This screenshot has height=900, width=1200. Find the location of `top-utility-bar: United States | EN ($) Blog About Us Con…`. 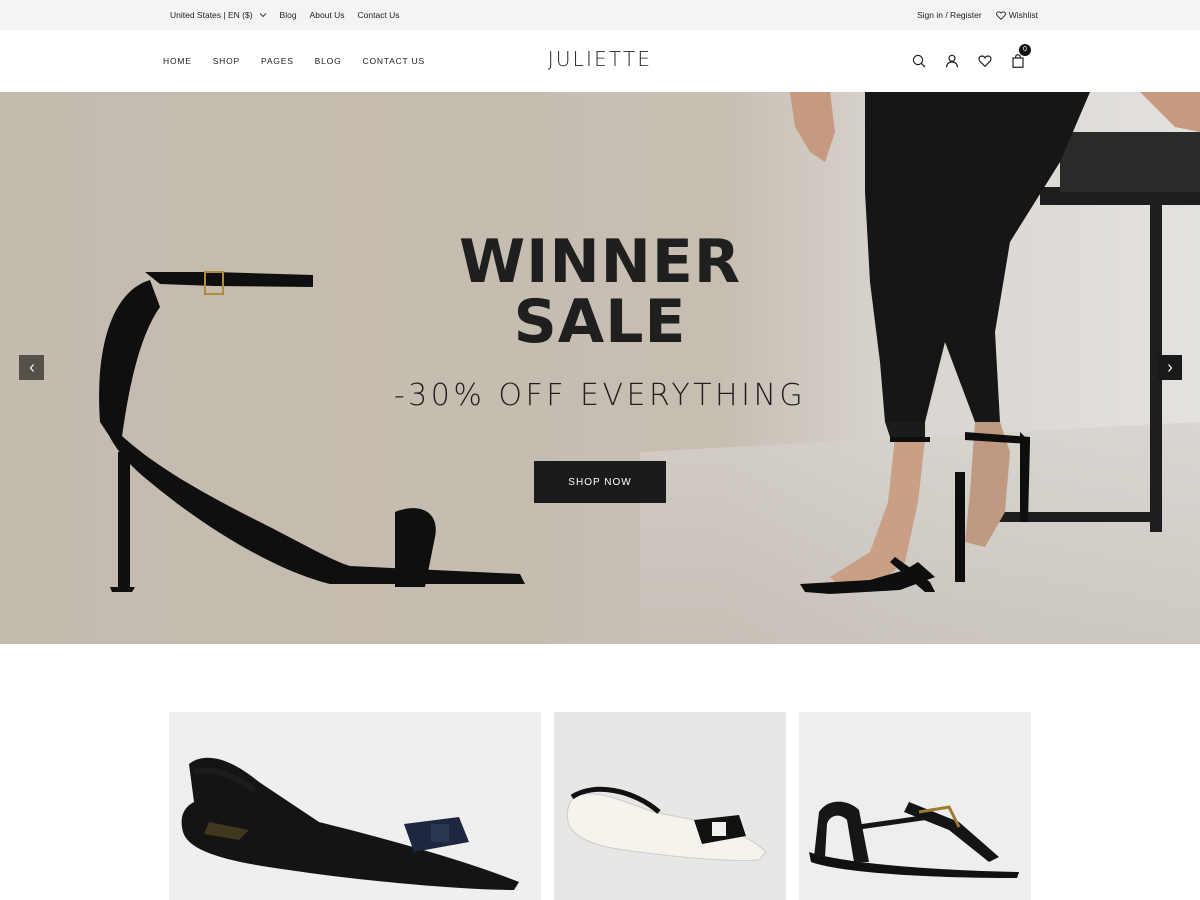

top-utility-bar: United States | EN ($) Blog About Us Con… is located at coordinates (600, 15).